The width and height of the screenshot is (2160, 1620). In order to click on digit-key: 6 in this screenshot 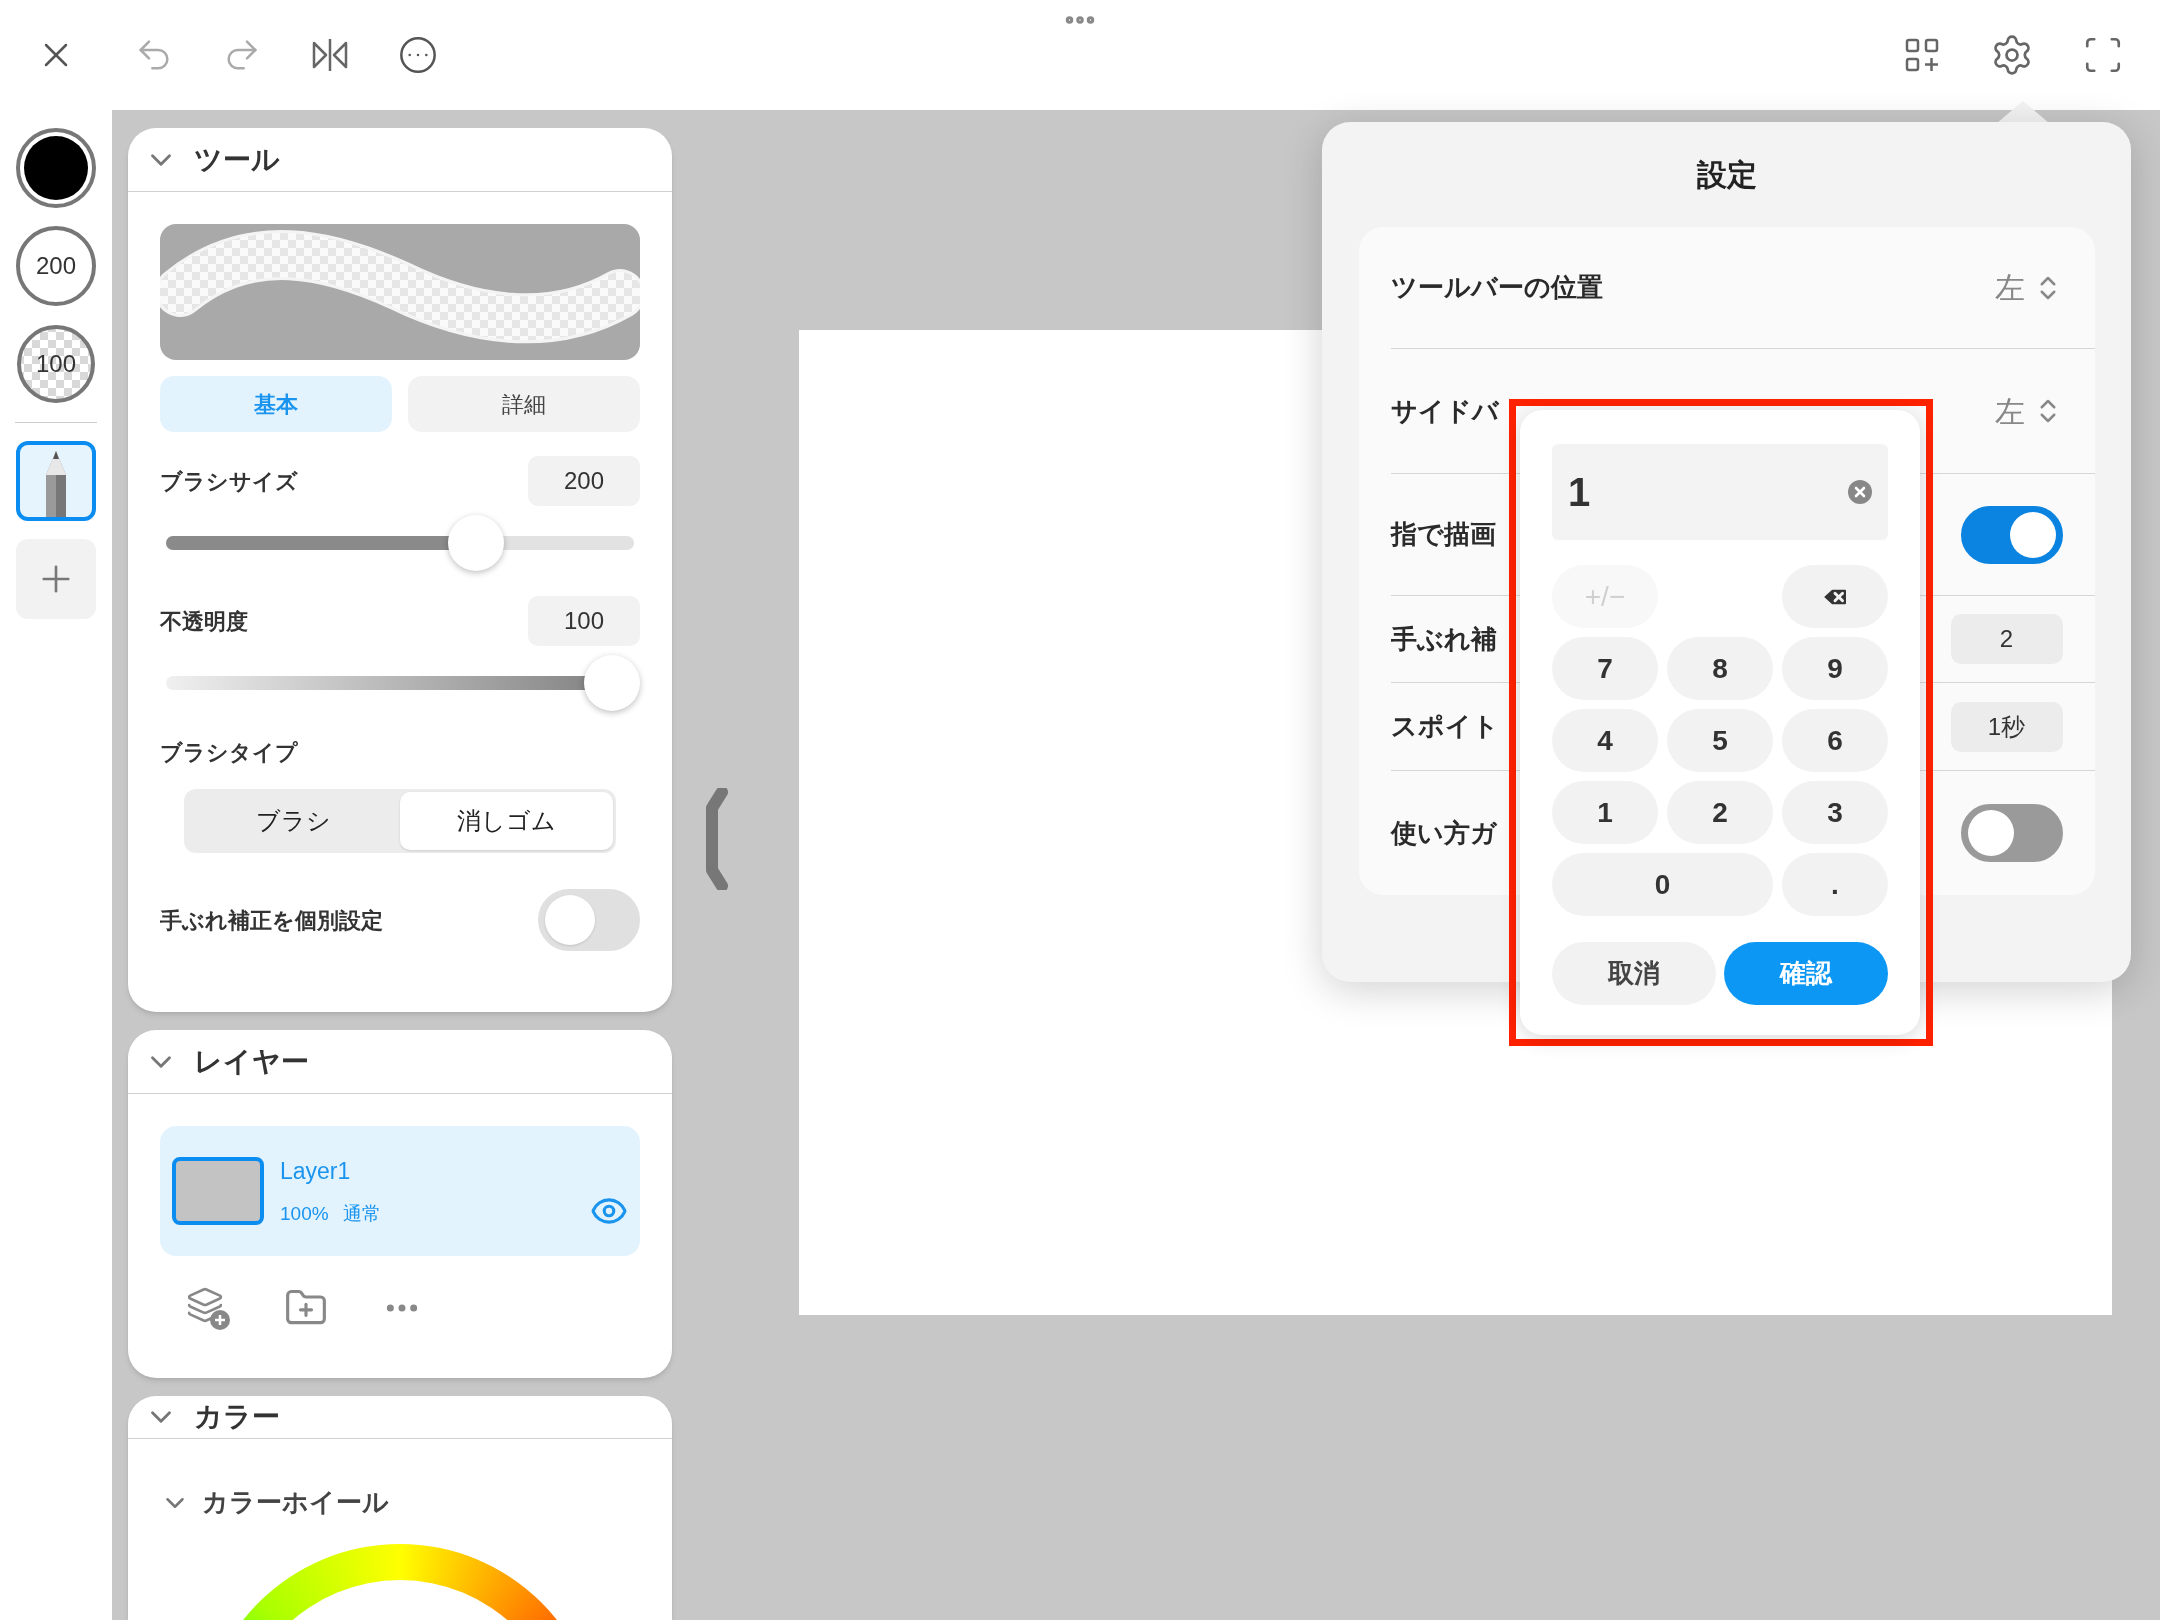, I will do `click(1835, 740)`.